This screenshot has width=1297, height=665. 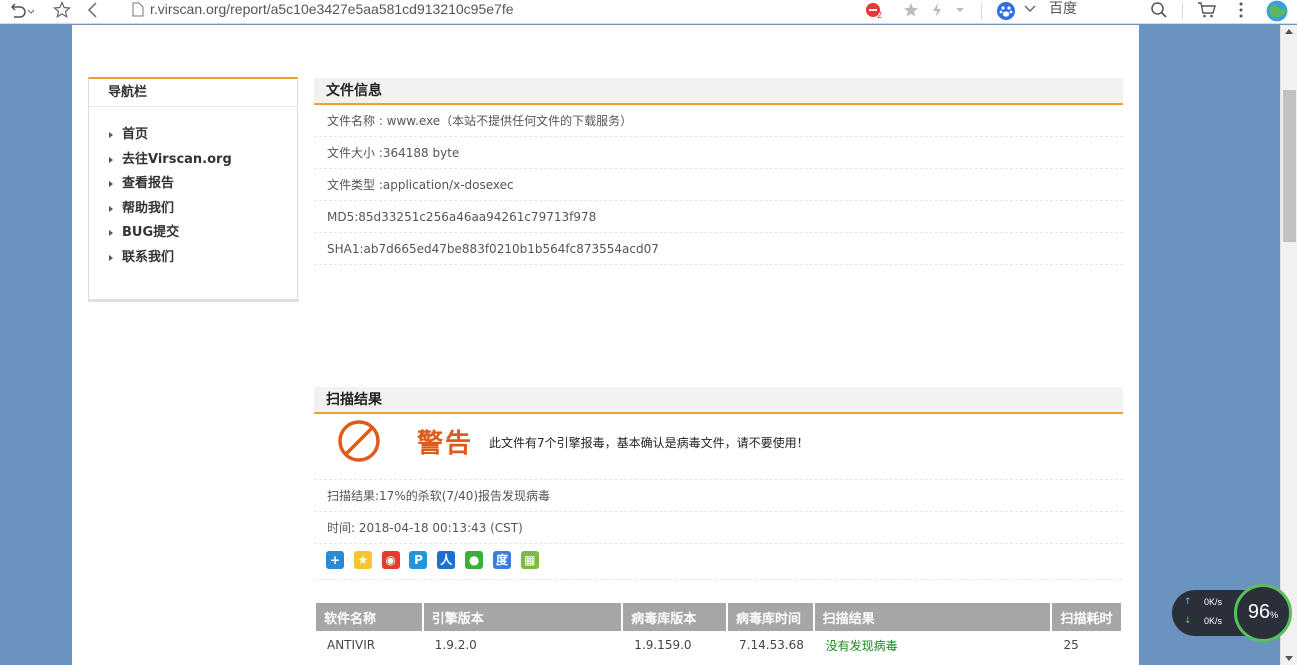 What do you see at coordinates (359, 441) in the screenshot?
I see `prohibited-icon` at bounding box center [359, 441].